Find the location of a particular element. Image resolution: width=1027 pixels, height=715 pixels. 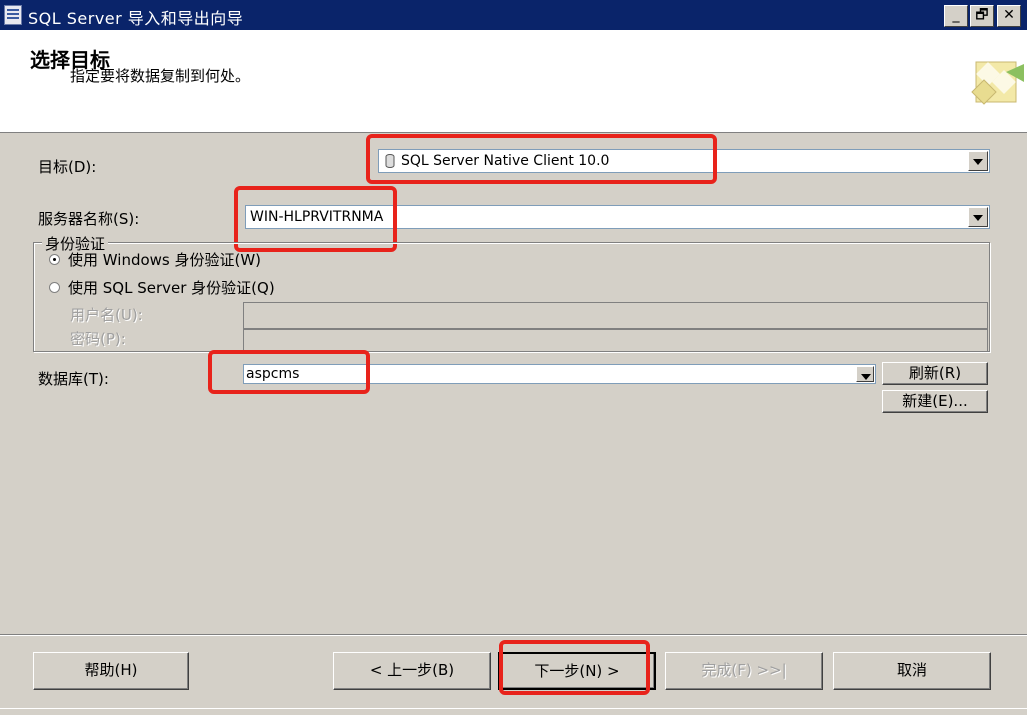

highlight-box-destination is located at coordinates (541, 159).